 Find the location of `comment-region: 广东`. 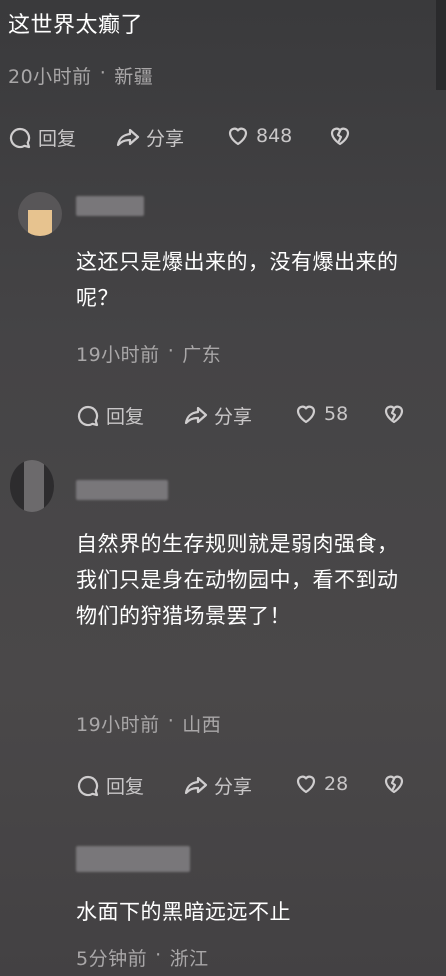

comment-region: 广东 is located at coordinates (202, 355).